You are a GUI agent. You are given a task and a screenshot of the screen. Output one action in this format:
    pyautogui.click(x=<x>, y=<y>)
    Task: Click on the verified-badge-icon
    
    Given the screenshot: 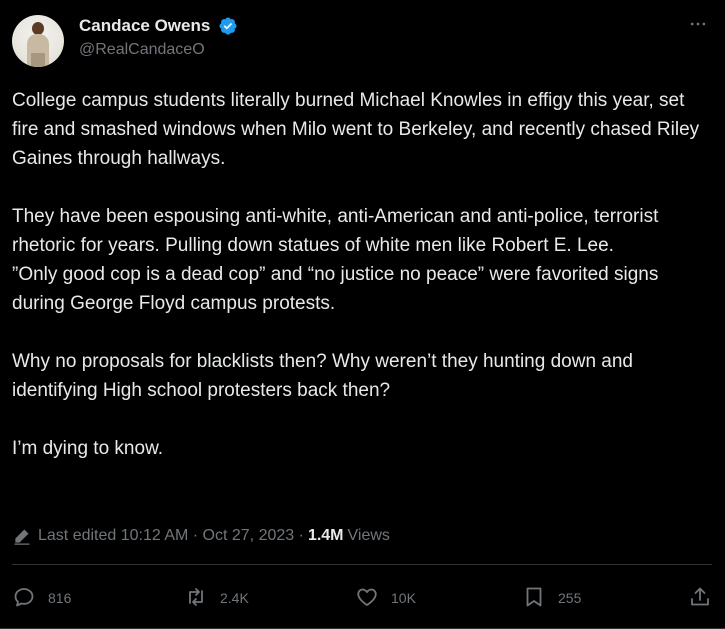 What is the action you would take?
    pyautogui.click(x=228, y=26)
    